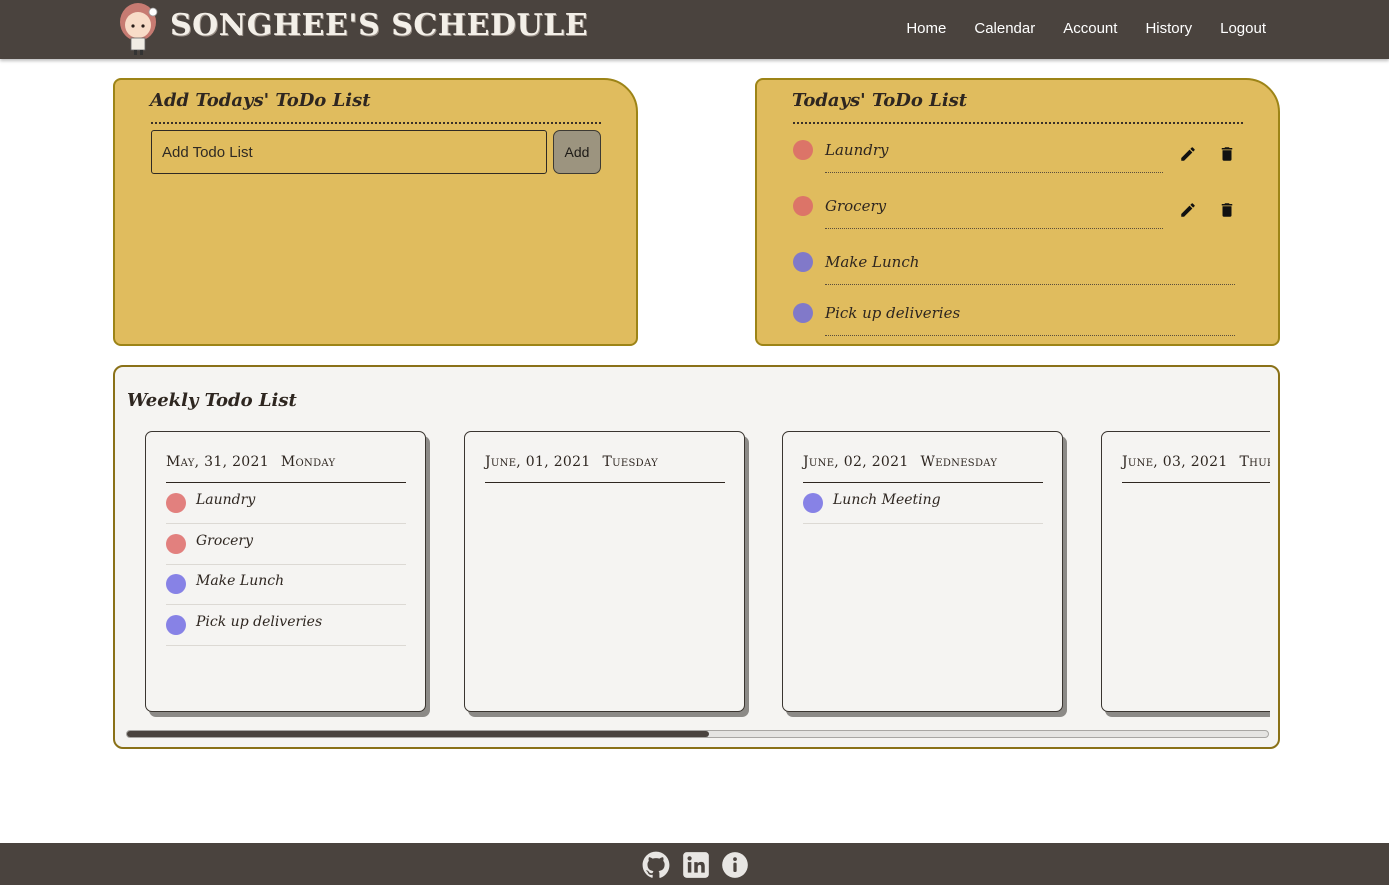 This screenshot has width=1389, height=885. Describe the element at coordinates (1175, 462) in the screenshot. I see `day-date: June, 03, 2021` at that location.